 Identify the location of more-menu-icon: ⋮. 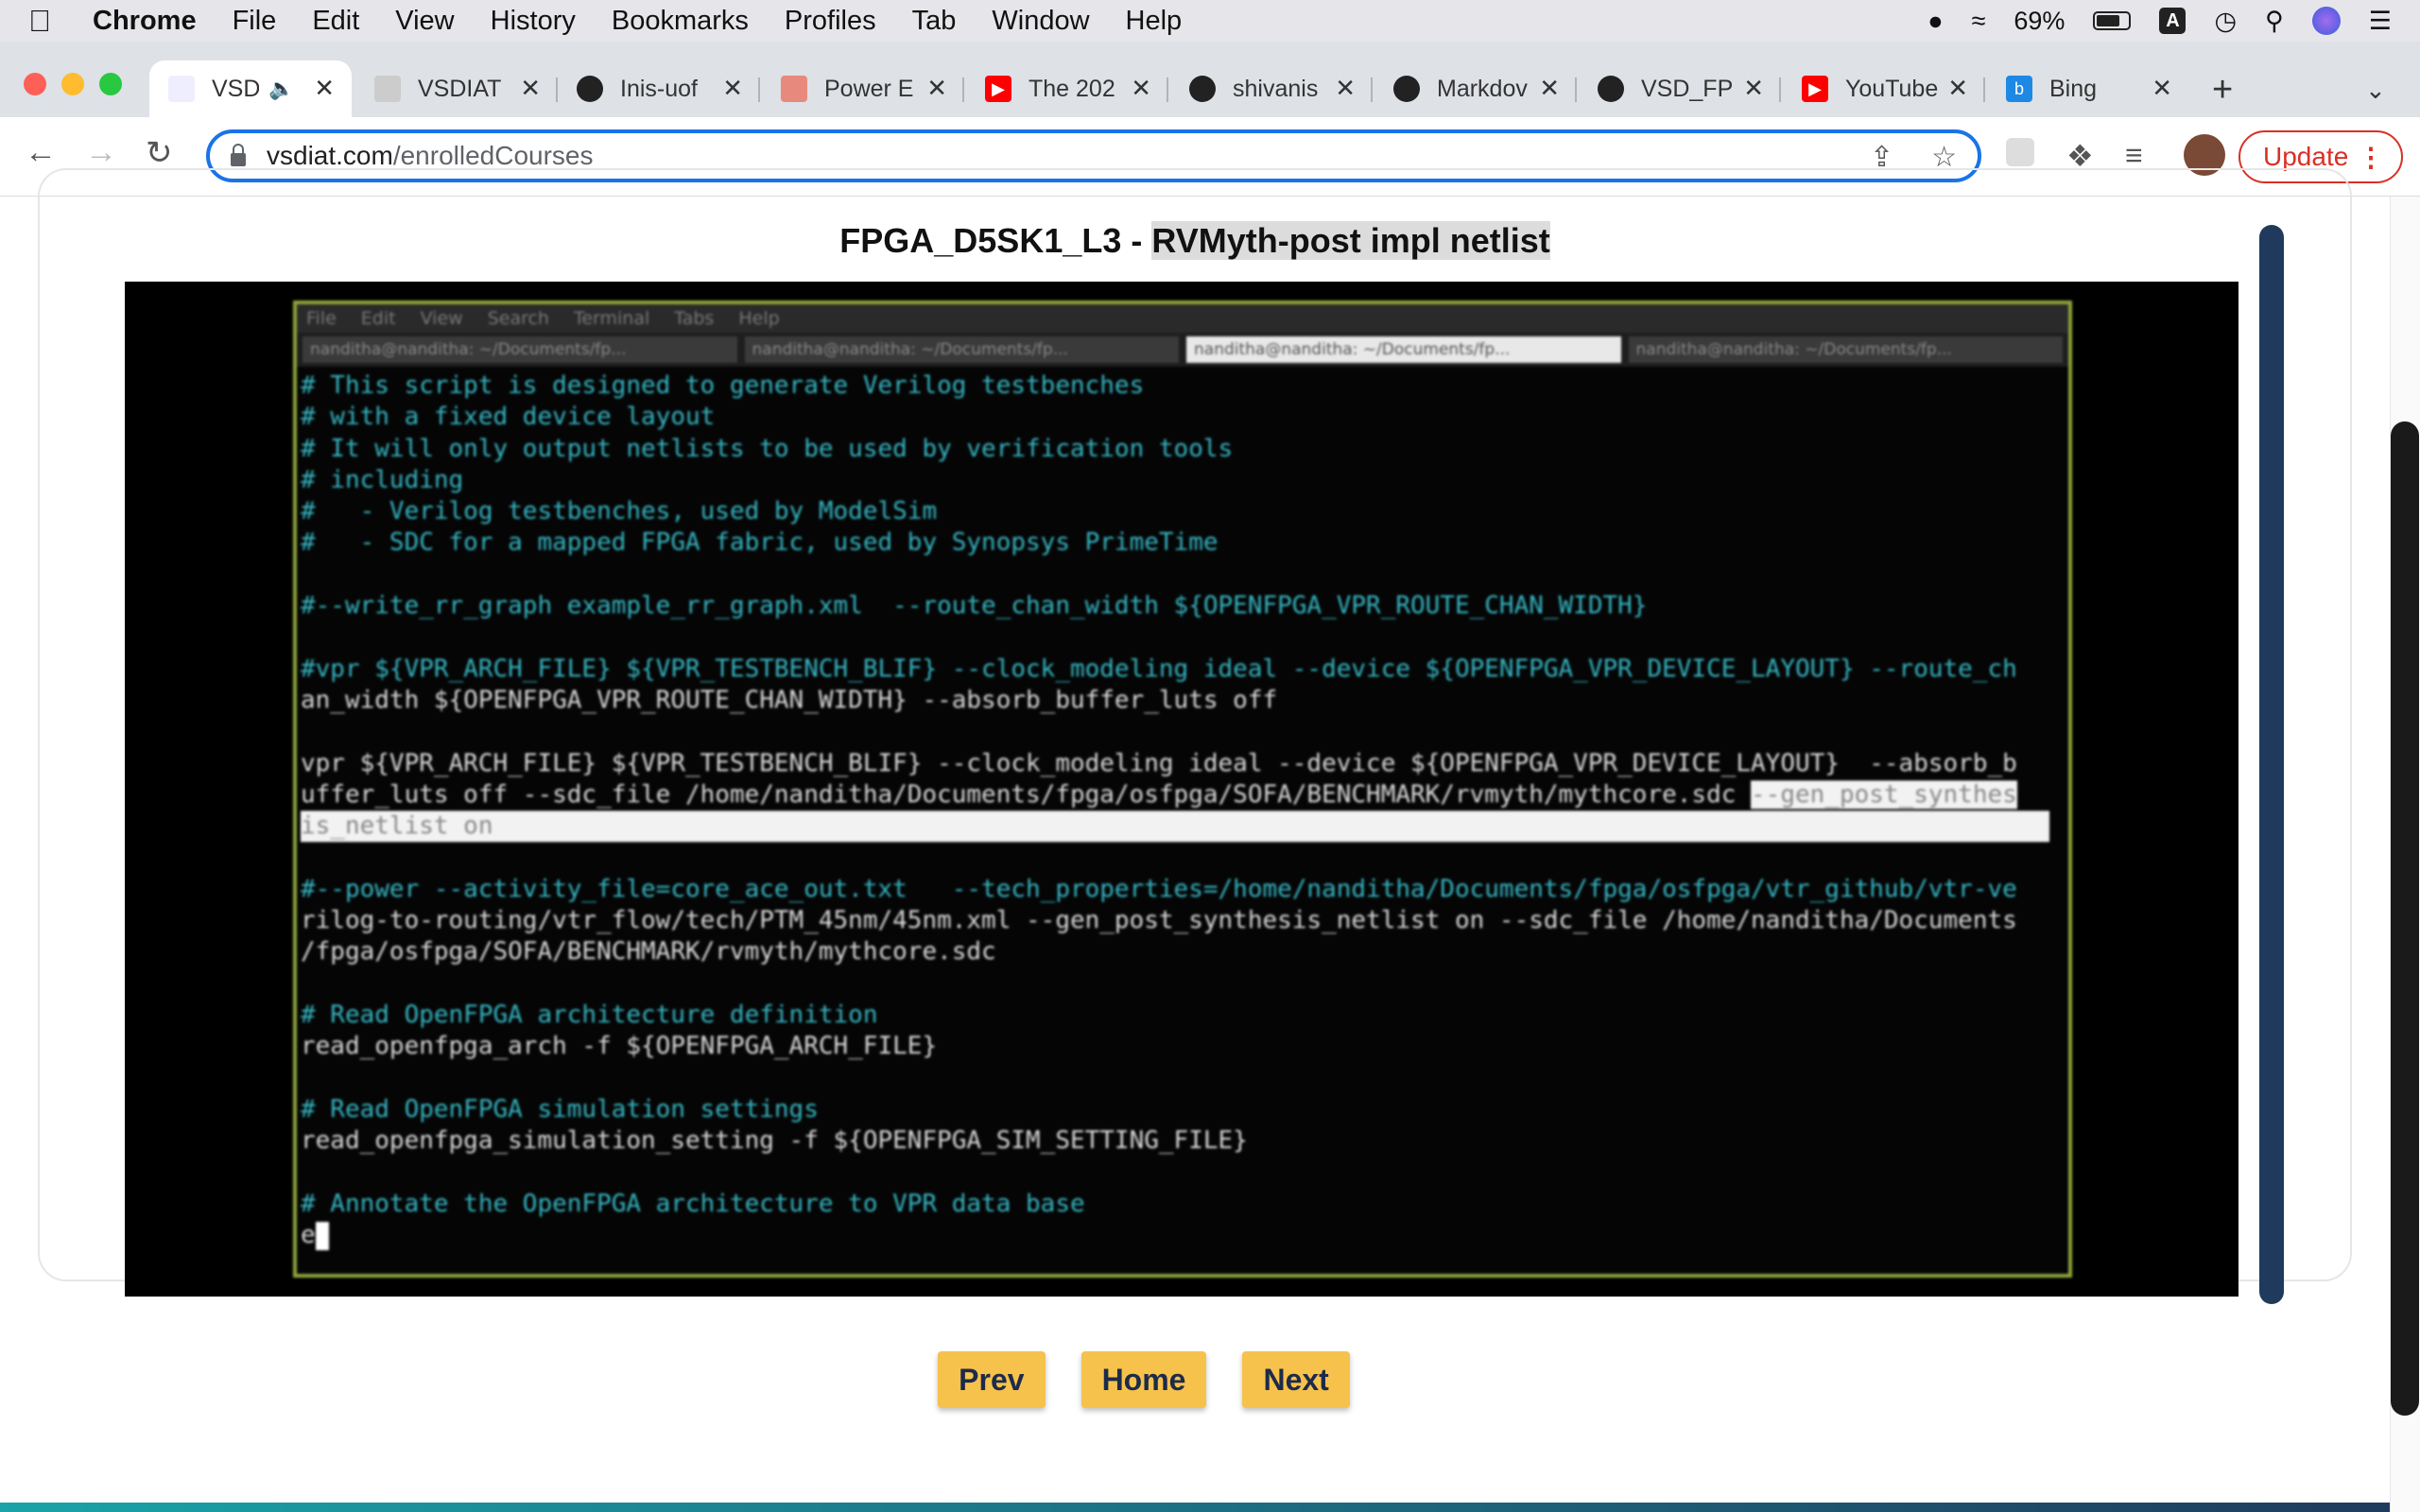
(2371, 157).